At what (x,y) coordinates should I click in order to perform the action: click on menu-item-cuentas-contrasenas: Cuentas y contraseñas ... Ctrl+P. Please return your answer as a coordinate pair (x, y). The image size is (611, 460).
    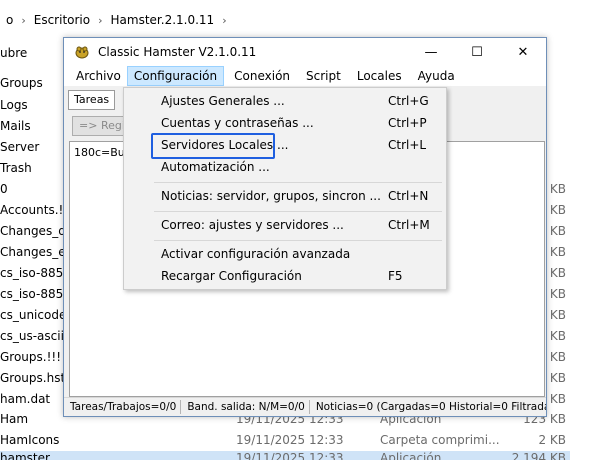
    Looking at the image, I should click on (285, 123).